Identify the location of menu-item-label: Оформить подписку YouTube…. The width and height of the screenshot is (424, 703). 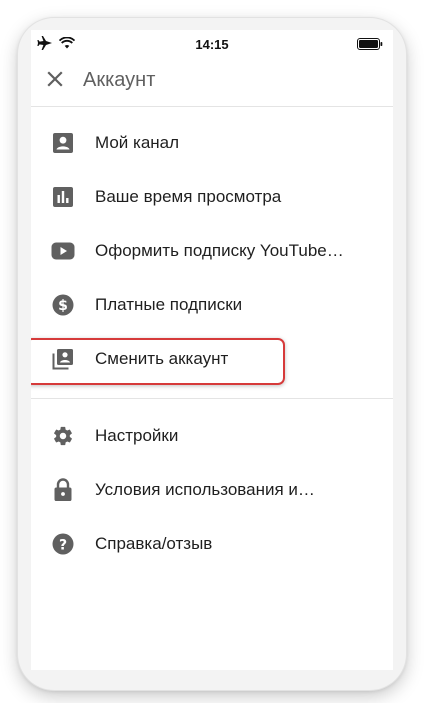
(219, 250).